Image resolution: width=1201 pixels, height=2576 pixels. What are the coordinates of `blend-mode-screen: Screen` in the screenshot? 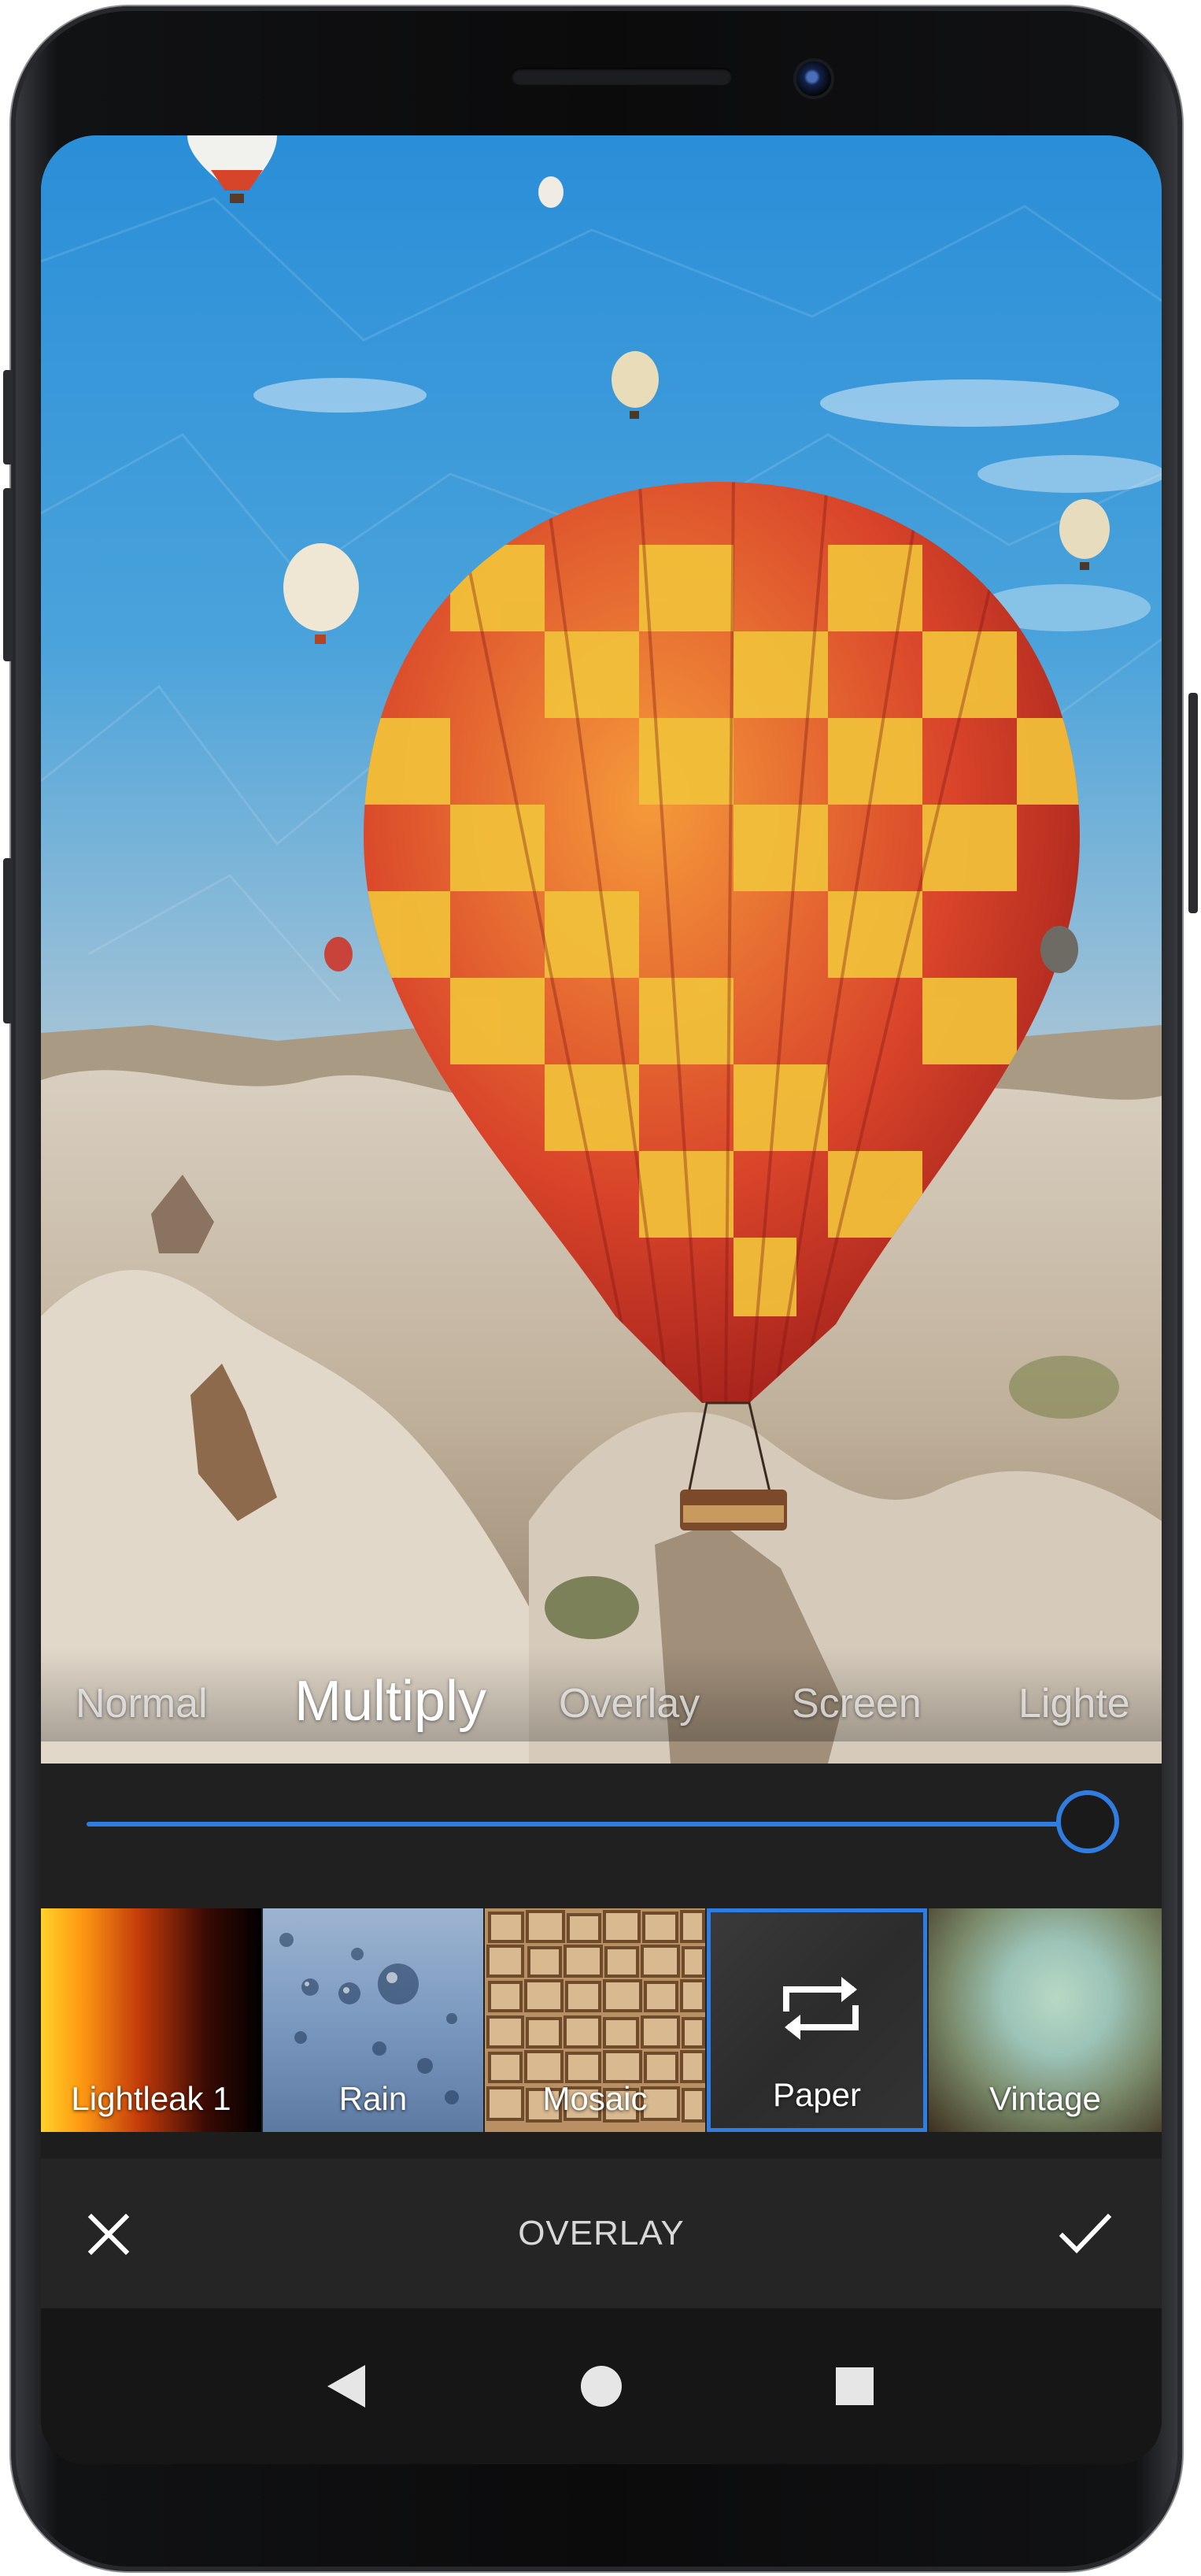 It's located at (857, 1703).